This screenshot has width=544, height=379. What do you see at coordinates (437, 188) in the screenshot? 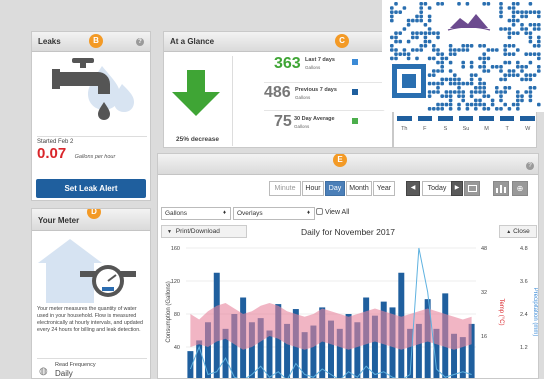
I see `today-button: Today` at bounding box center [437, 188].